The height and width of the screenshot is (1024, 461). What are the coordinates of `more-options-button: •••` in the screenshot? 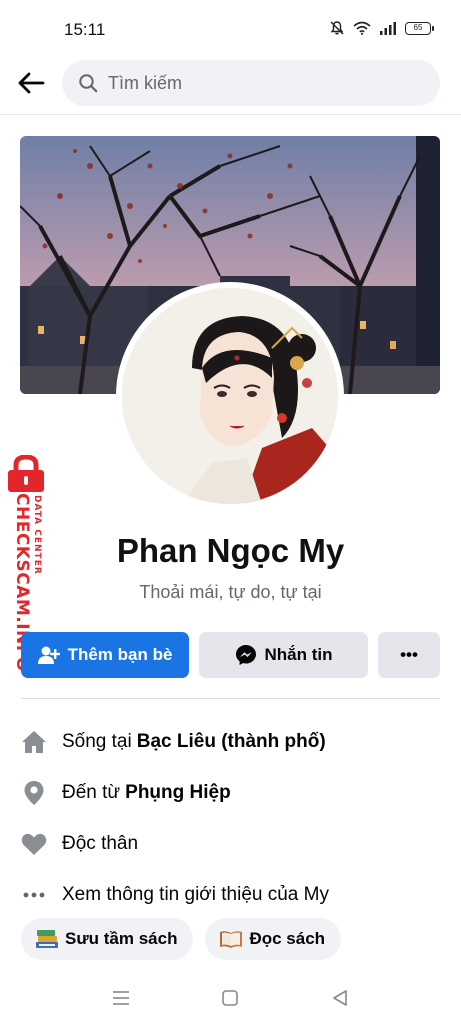 It's located at (409, 655).